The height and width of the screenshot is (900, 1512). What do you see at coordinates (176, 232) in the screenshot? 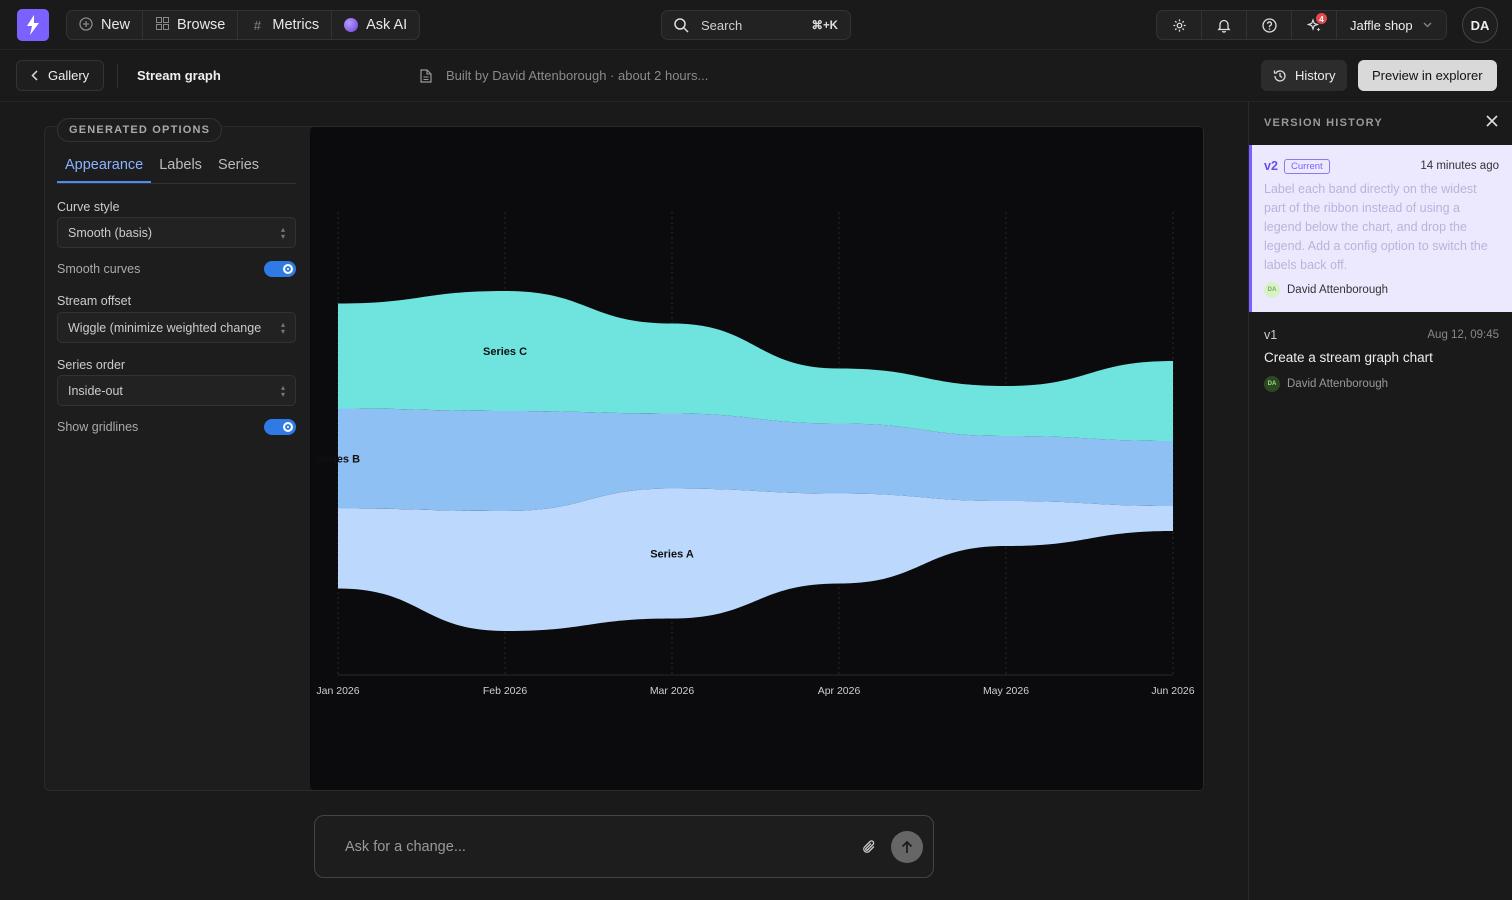
I see `curve-style-select: Smooth (basis) ▴ ▾` at bounding box center [176, 232].